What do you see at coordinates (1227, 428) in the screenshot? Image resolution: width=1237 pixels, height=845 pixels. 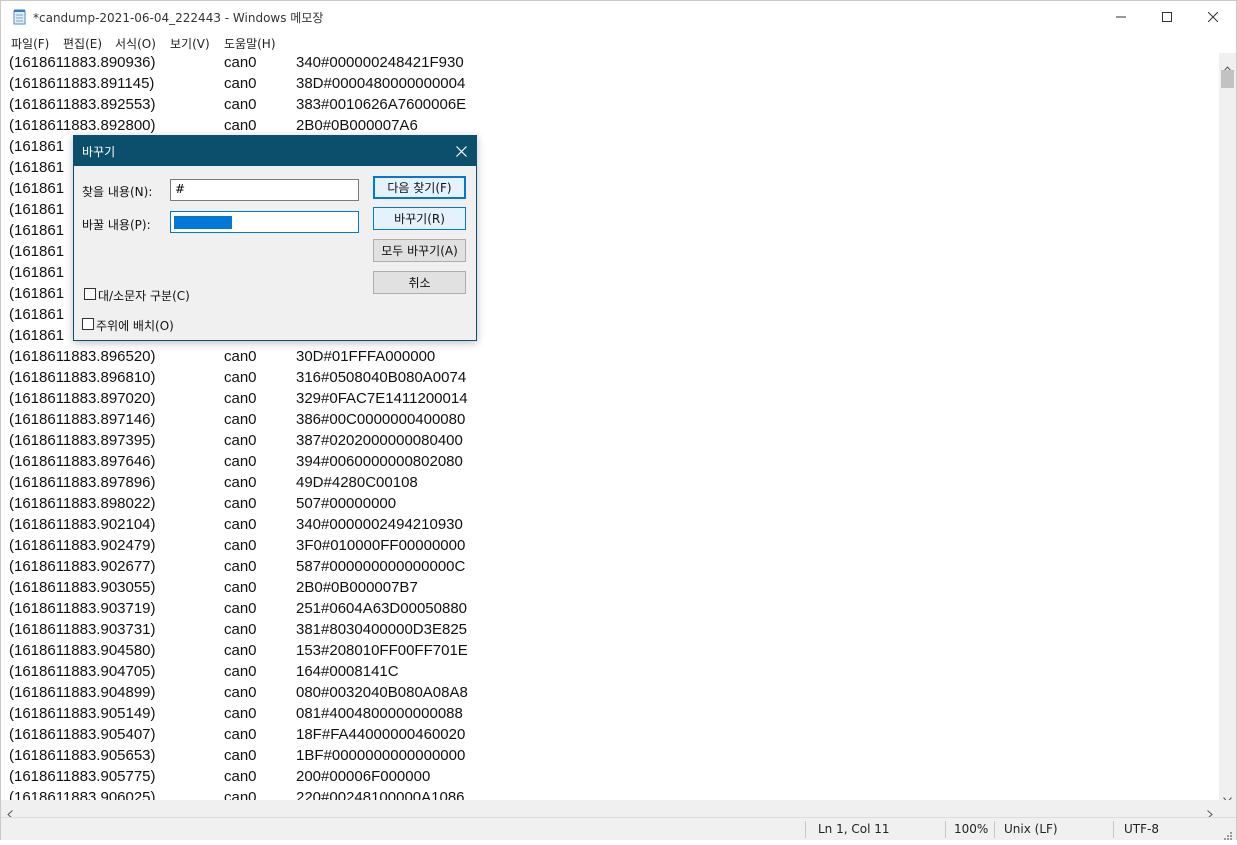 I see `vertical-scrollbar` at bounding box center [1227, 428].